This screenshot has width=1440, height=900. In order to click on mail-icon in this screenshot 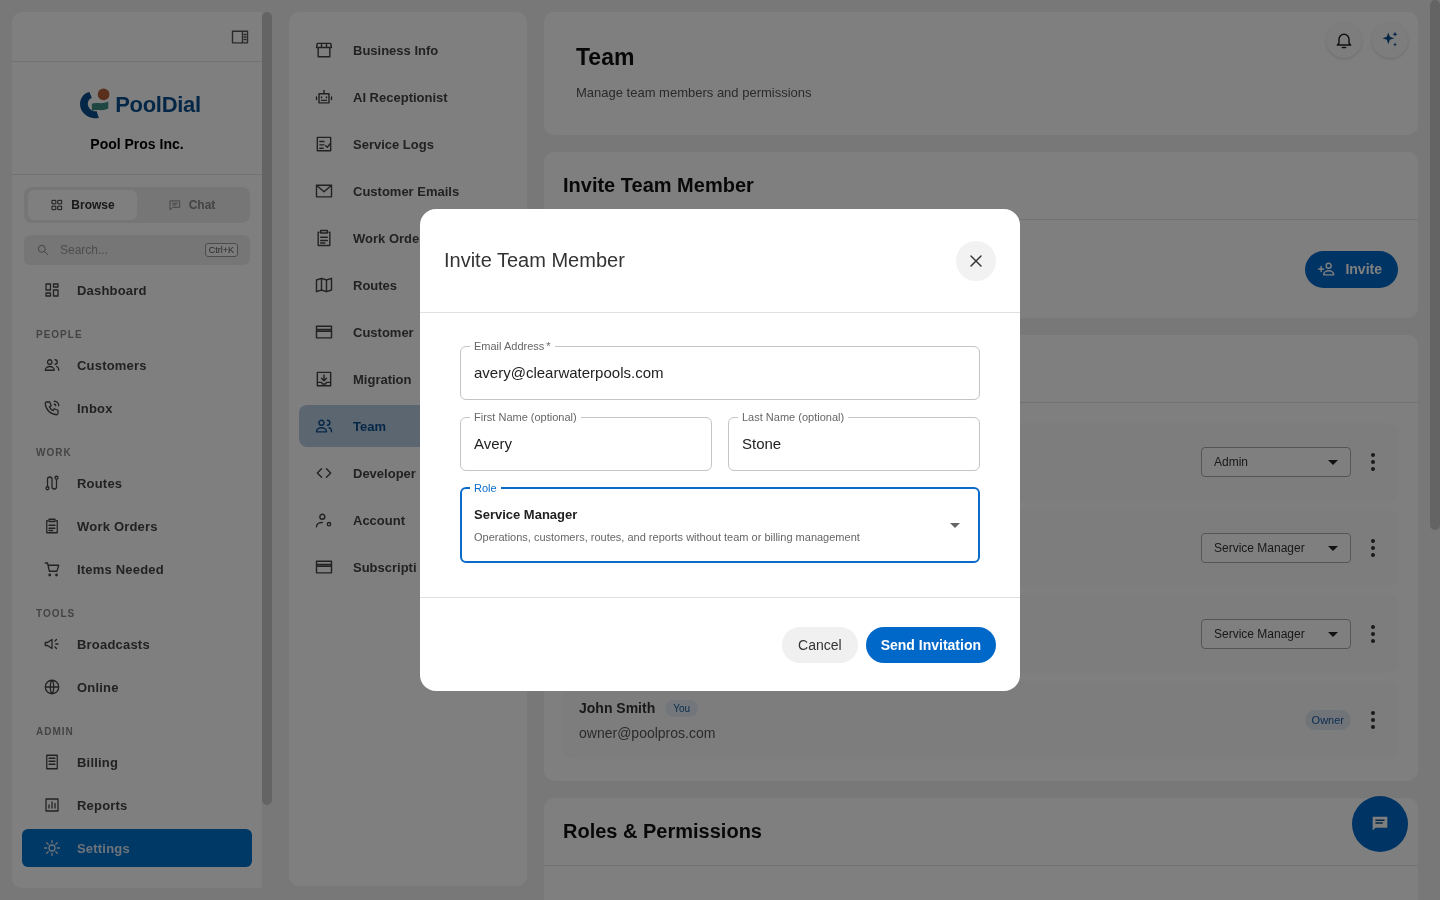, I will do `click(324, 191)`.